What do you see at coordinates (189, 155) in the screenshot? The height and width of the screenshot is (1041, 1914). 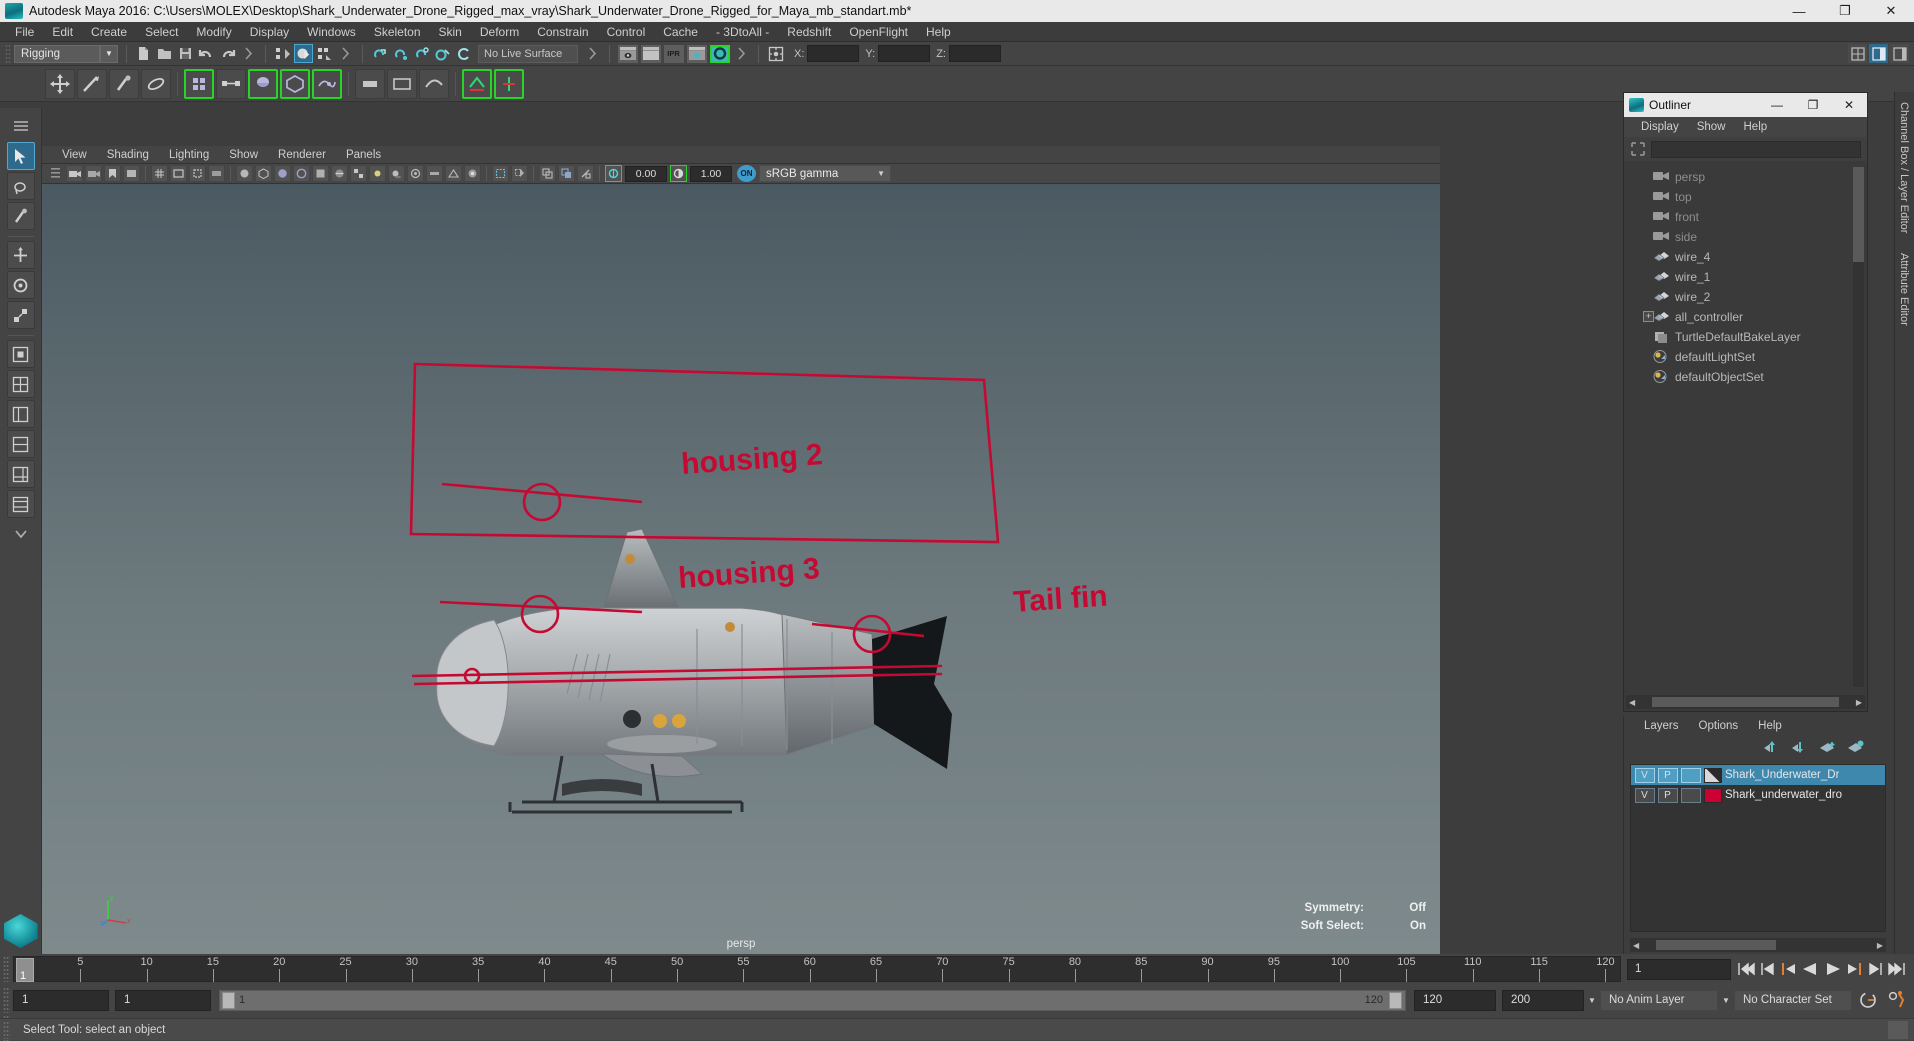 I see `viewport-menu-lighting: Lighting` at bounding box center [189, 155].